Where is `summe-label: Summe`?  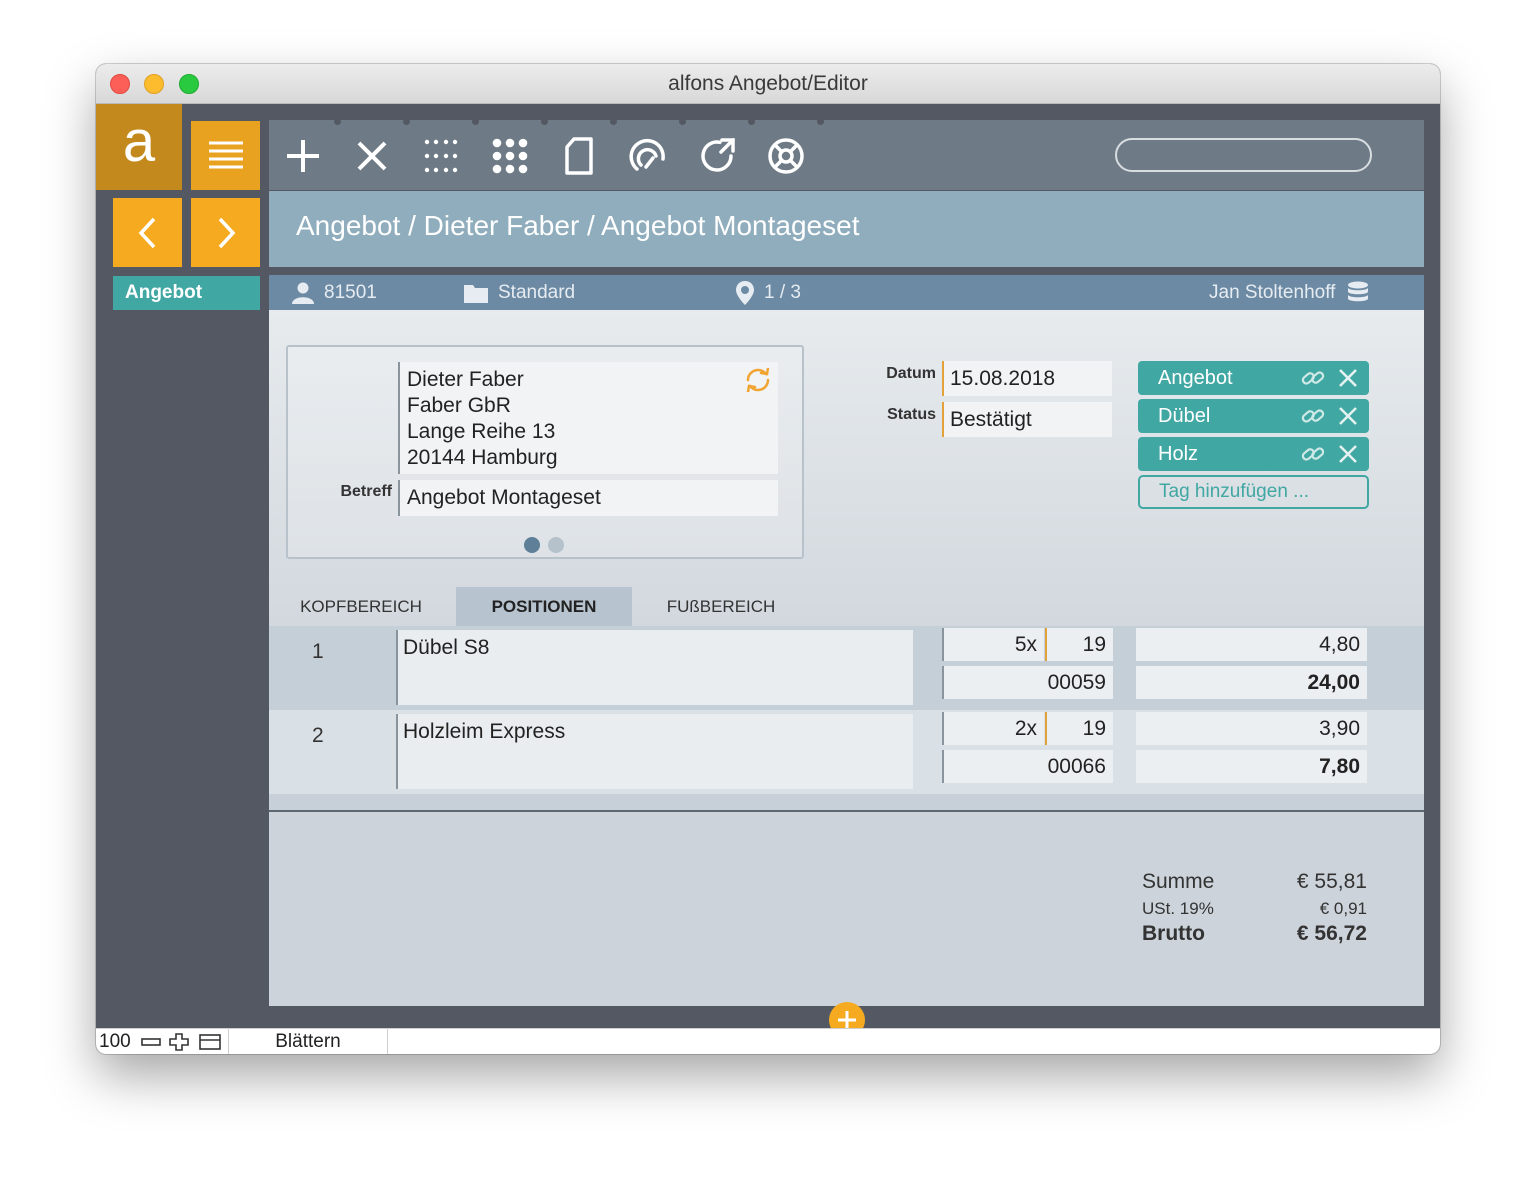 summe-label: Summe is located at coordinates (1178, 881).